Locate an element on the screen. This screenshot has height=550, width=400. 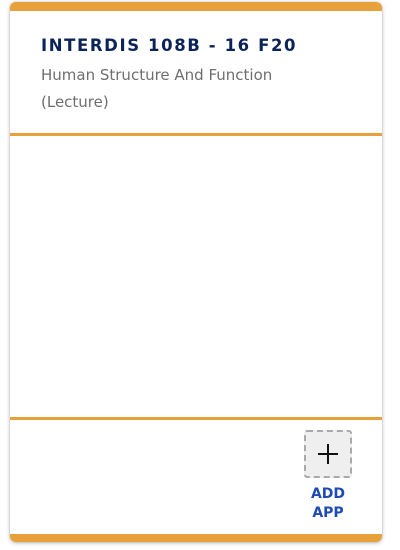
course-title-name: Human Structure And Function is located at coordinates (157, 75).